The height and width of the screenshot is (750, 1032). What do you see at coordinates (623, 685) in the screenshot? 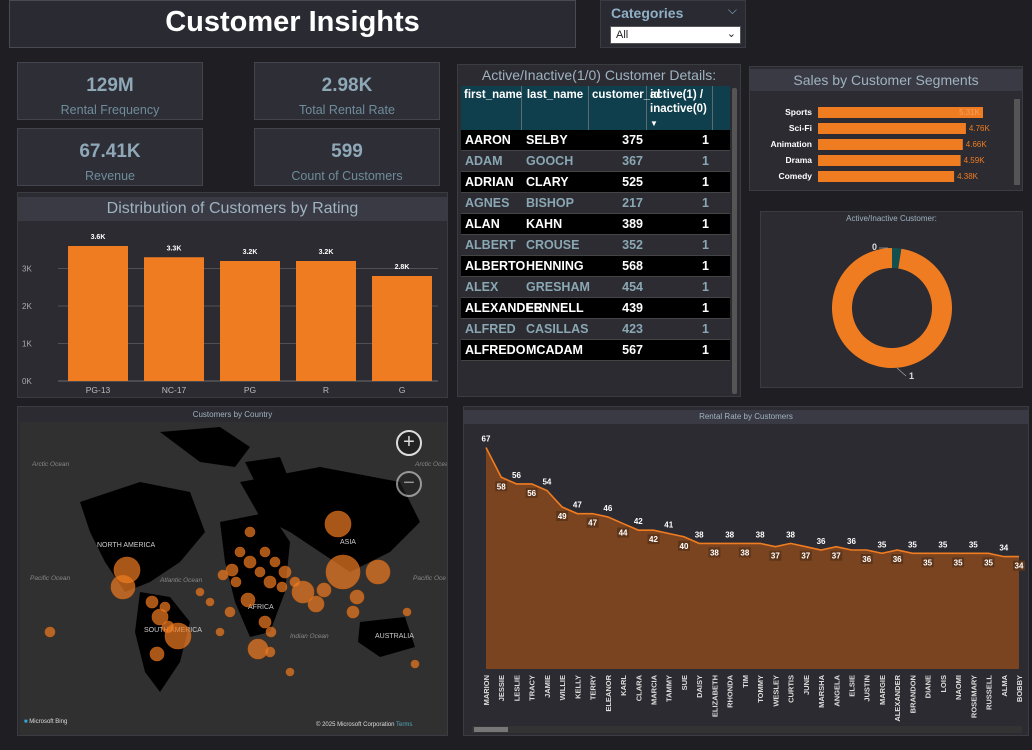
I see `x-tick-label: KARL` at bounding box center [623, 685].